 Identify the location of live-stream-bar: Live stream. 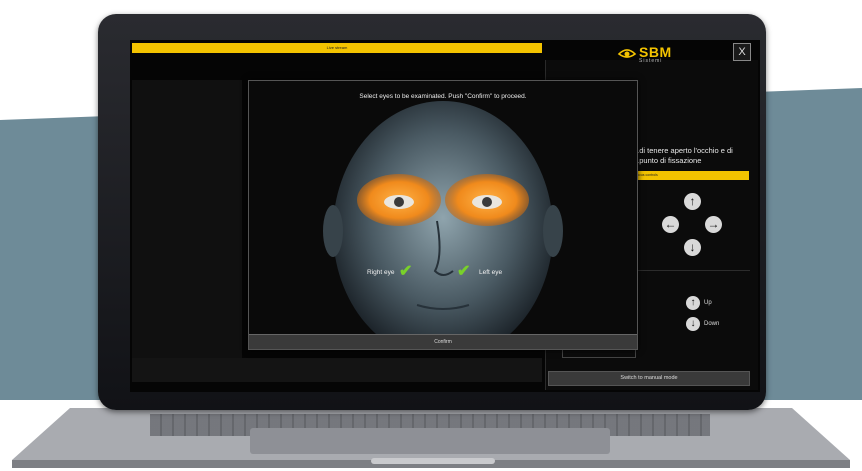
(337, 48).